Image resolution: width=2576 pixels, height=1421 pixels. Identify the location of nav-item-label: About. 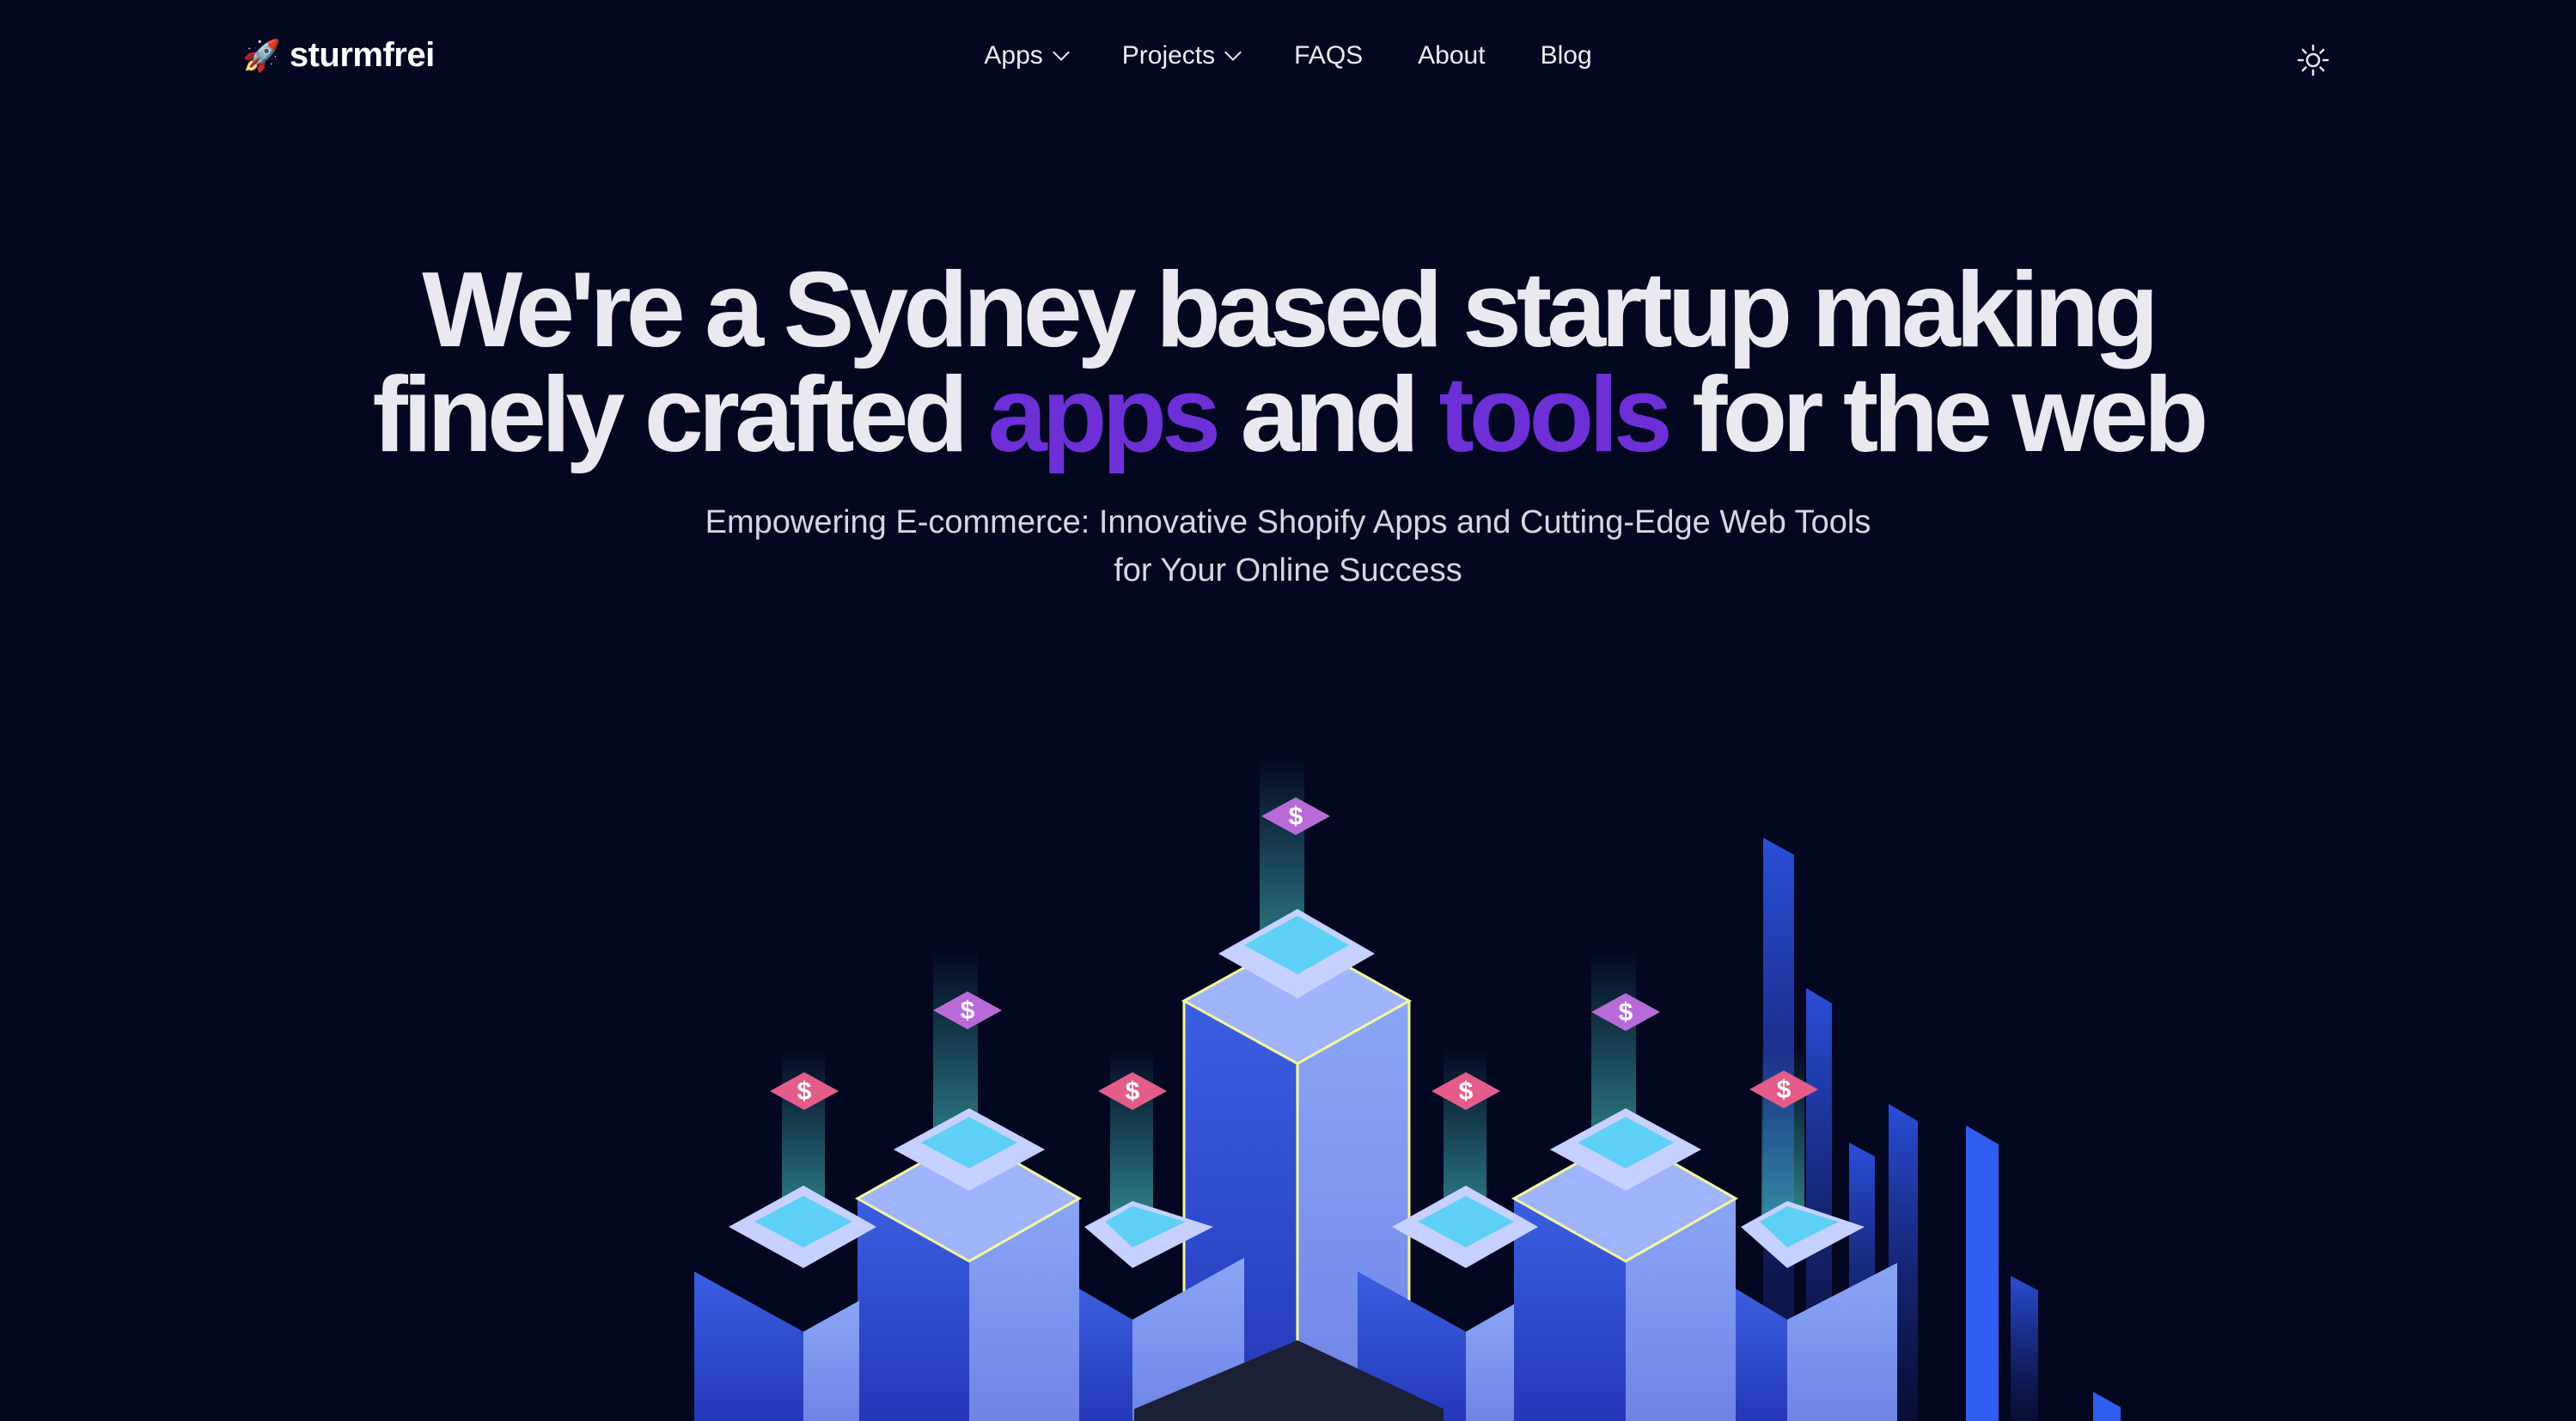
(1452, 55).